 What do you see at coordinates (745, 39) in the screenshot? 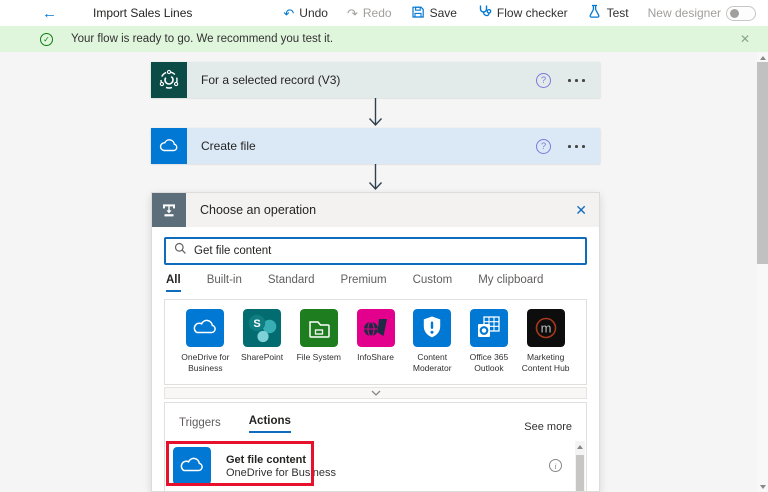
I see `notification-close-icon: ✕` at bounding box center [745, 39].